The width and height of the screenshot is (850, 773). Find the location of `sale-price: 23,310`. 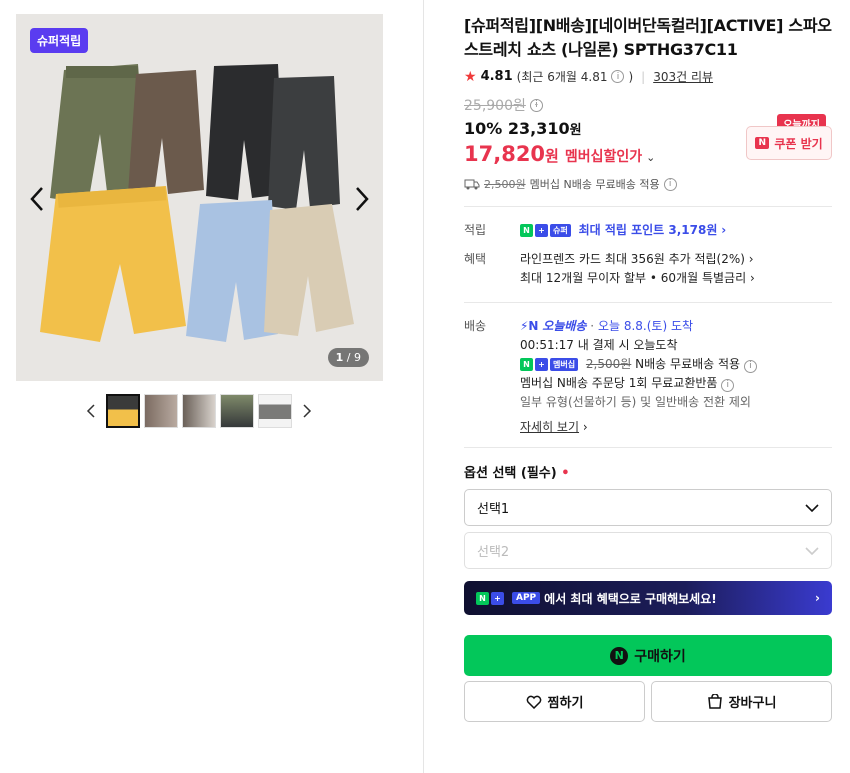

sale-price: 23,310 is located at coordinates (538, 128).